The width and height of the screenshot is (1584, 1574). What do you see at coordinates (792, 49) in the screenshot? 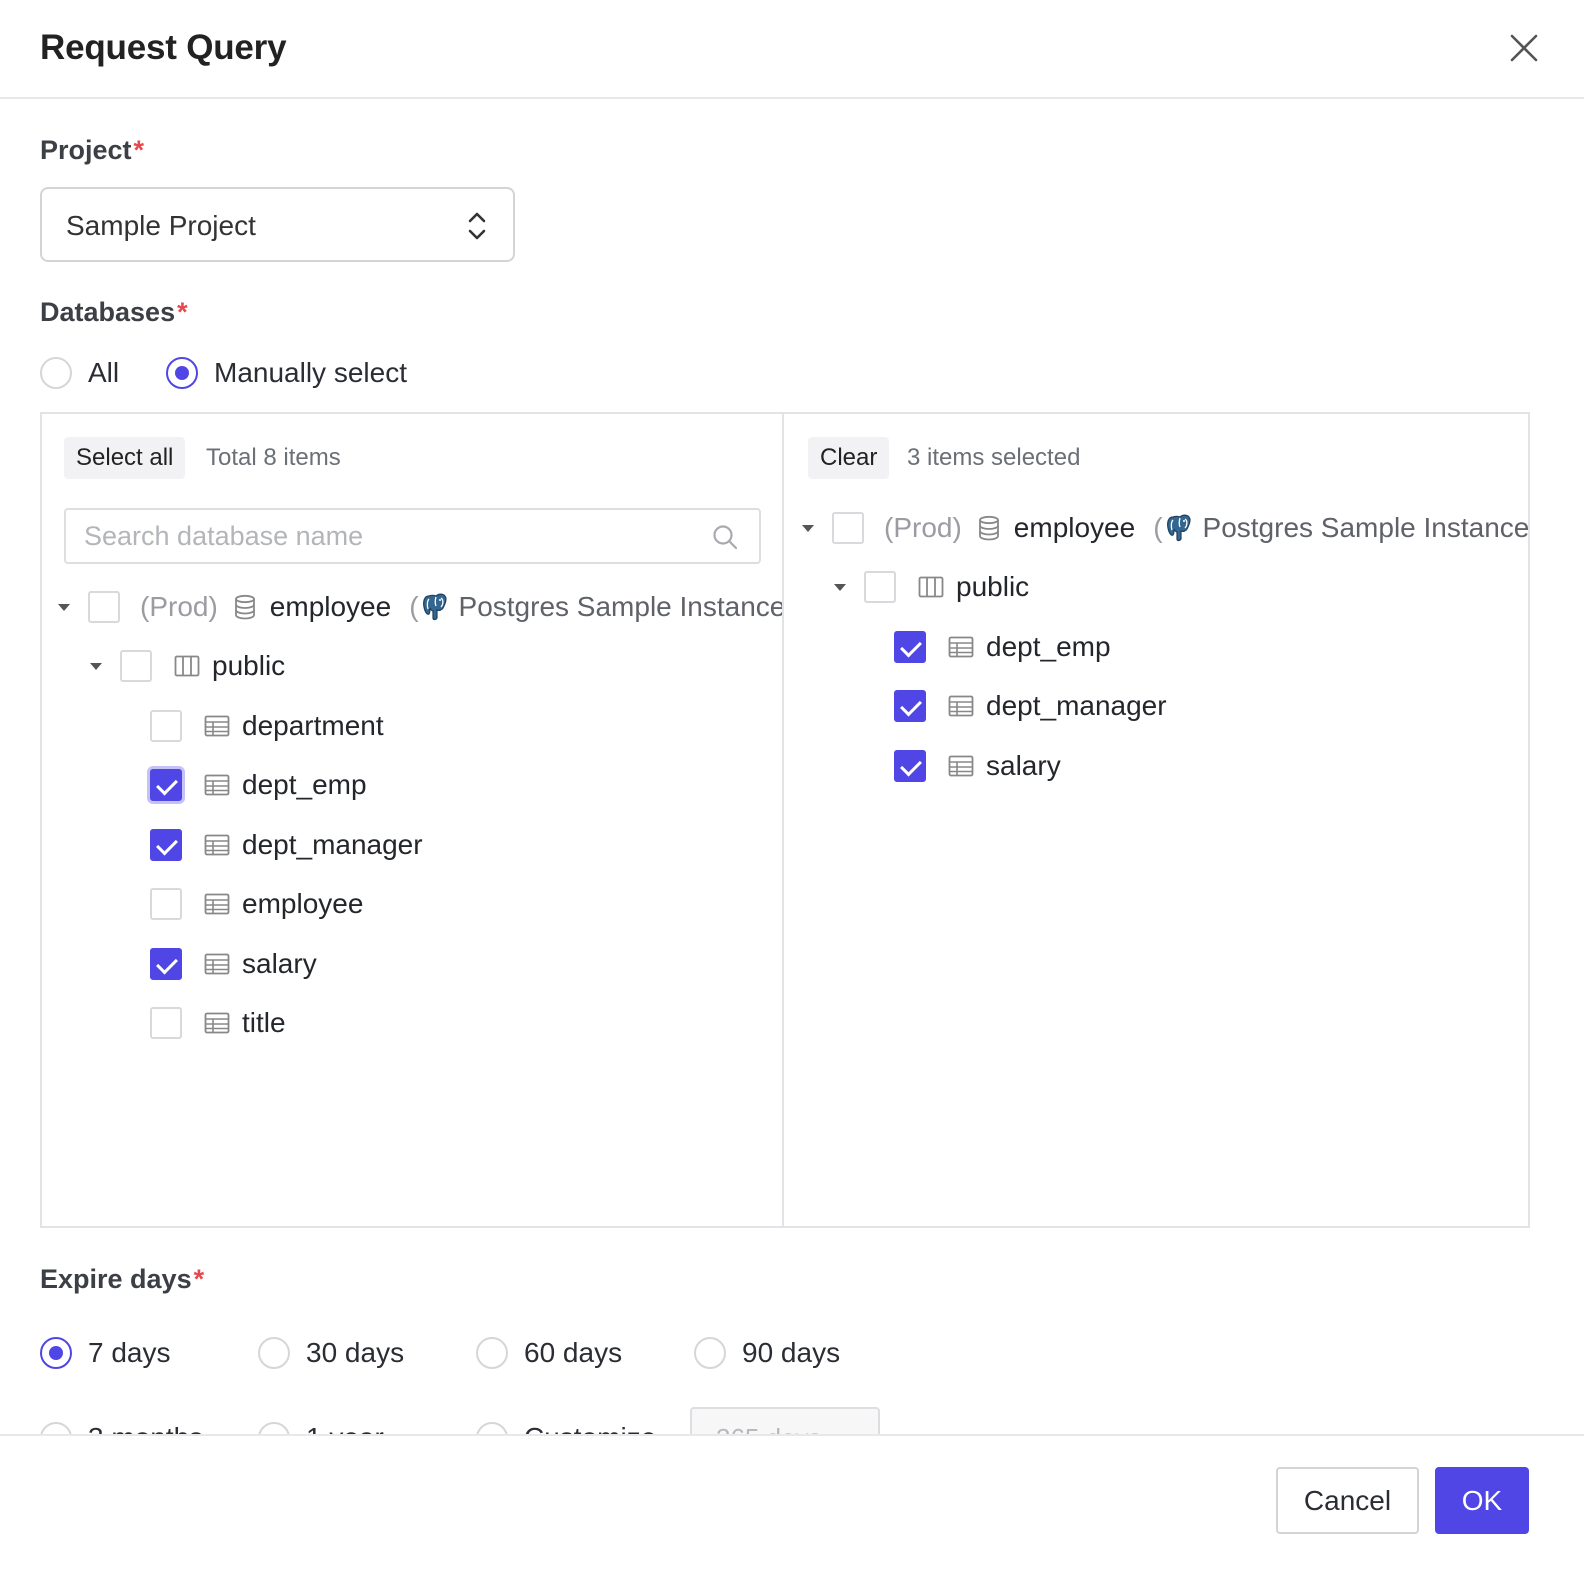
I see `dialog-header: Request Query` at bounding box center [792, 49].